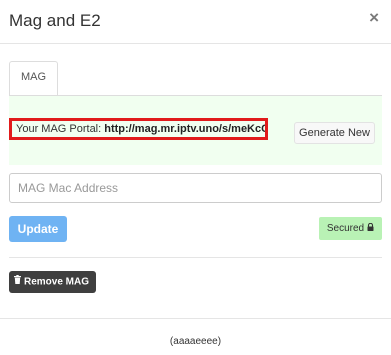  Describe the element at coordinates (17, 282) in the screenshot. I see `trash-icon` at that location.